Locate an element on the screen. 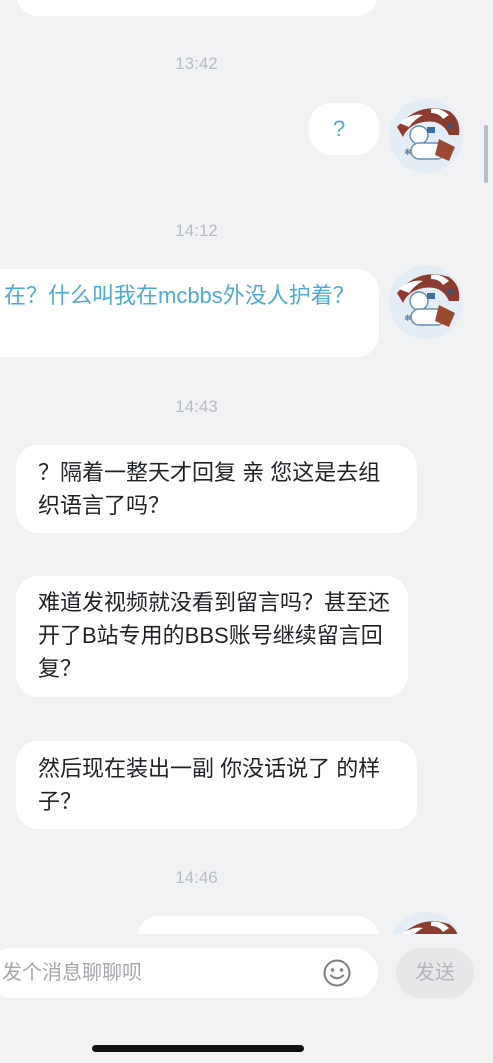 Image resolution: width=493 pixels, height=1063 pixels. message-text: ？隔着一整天才回复 亲 您这是去组织语言了吗？ is located at coordinates (209, 489).